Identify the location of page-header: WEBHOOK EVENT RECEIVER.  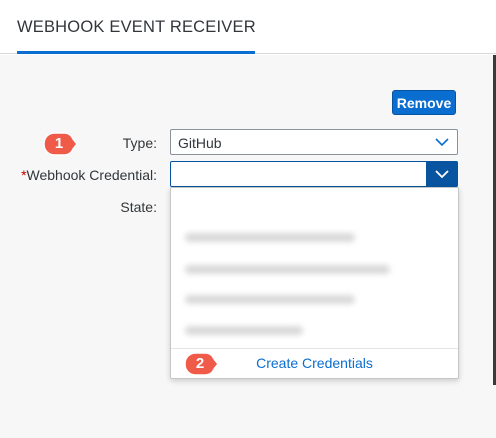
(248, 27).